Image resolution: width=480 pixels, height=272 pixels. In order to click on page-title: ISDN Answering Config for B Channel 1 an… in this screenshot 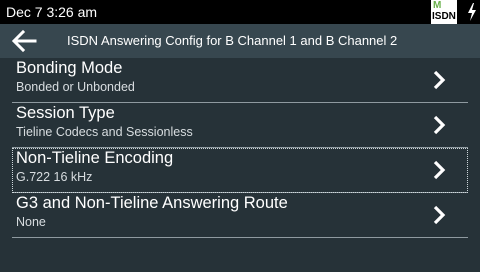, I will do `click(232, 40)`.